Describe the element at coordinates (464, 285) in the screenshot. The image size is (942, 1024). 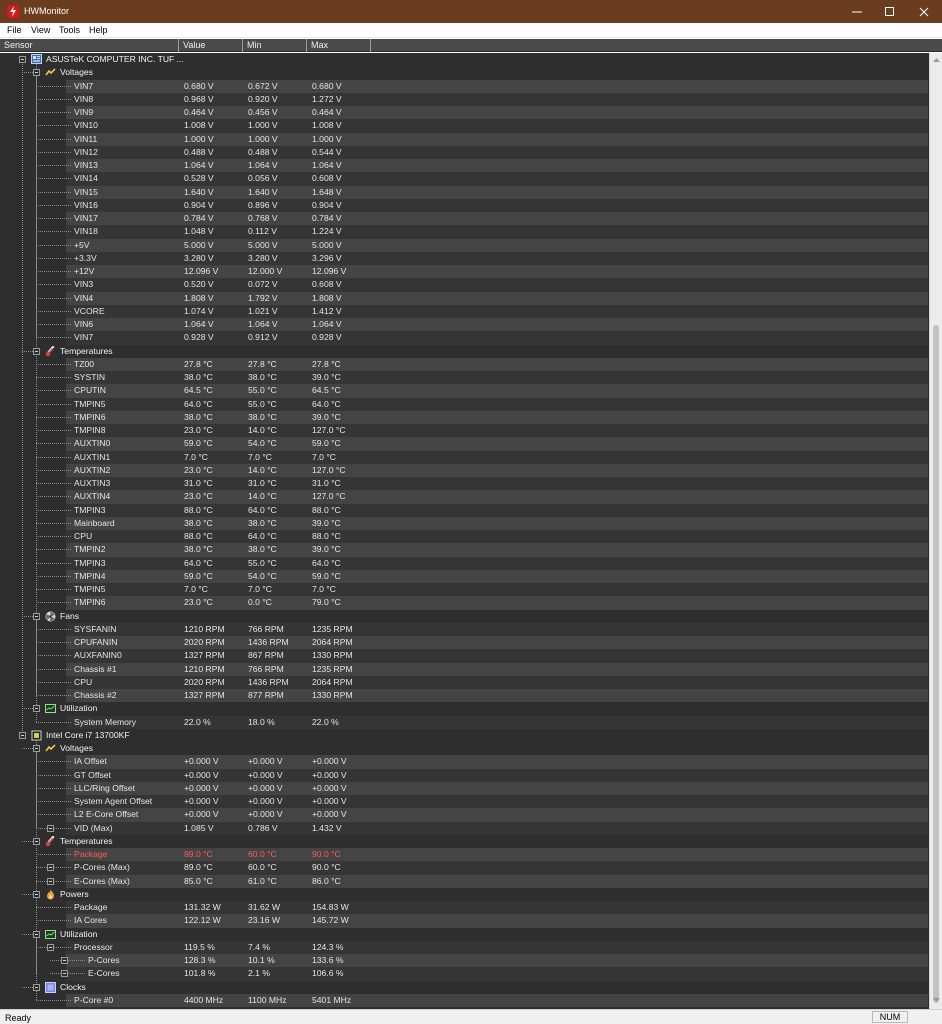
I see `sensor-row: VIN3 0.520 V 0.072 V 0.608 V` at that location.